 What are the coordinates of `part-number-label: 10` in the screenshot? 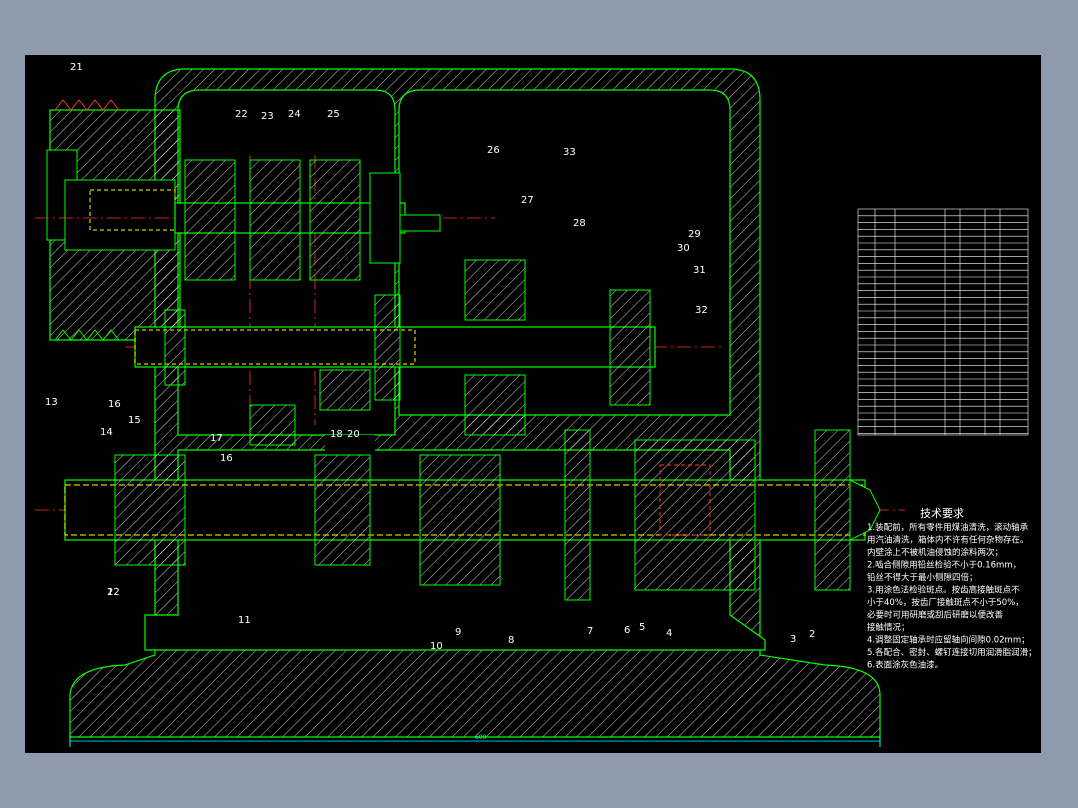 It's located at (436, 646).